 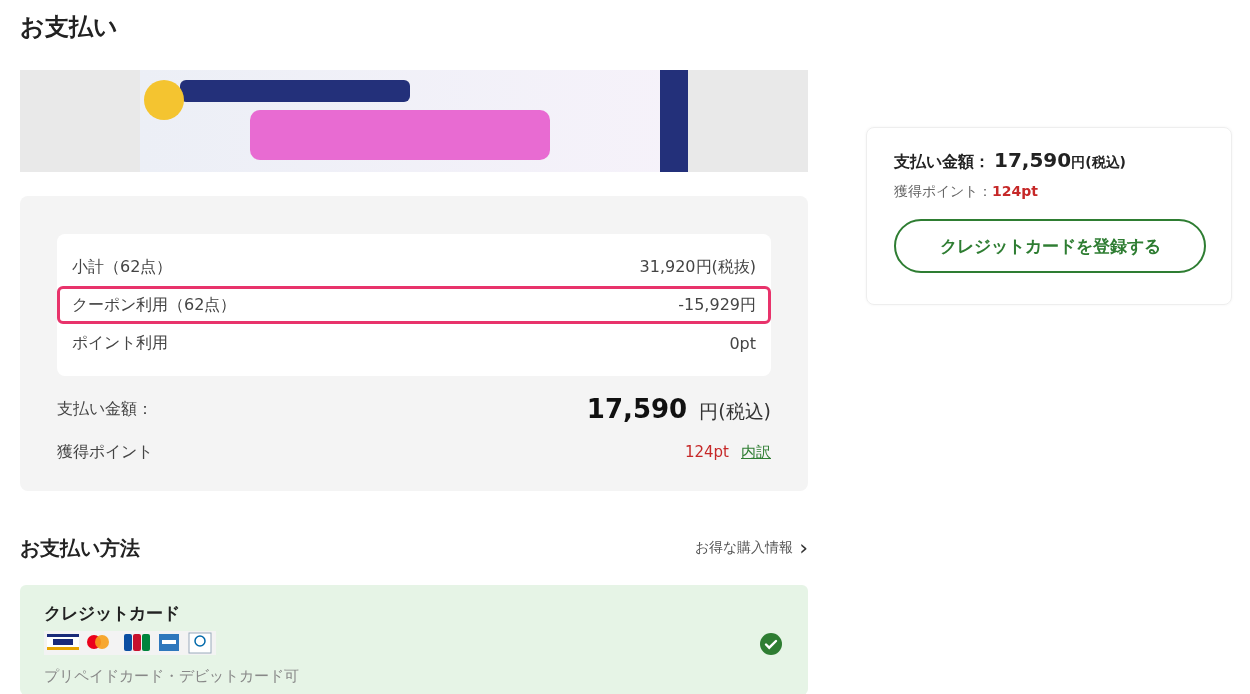 What do you see at coordinates (105, 452) in the screenshot?
I see `points-label: 獲得ポイント` at bounding box center [105, 452].